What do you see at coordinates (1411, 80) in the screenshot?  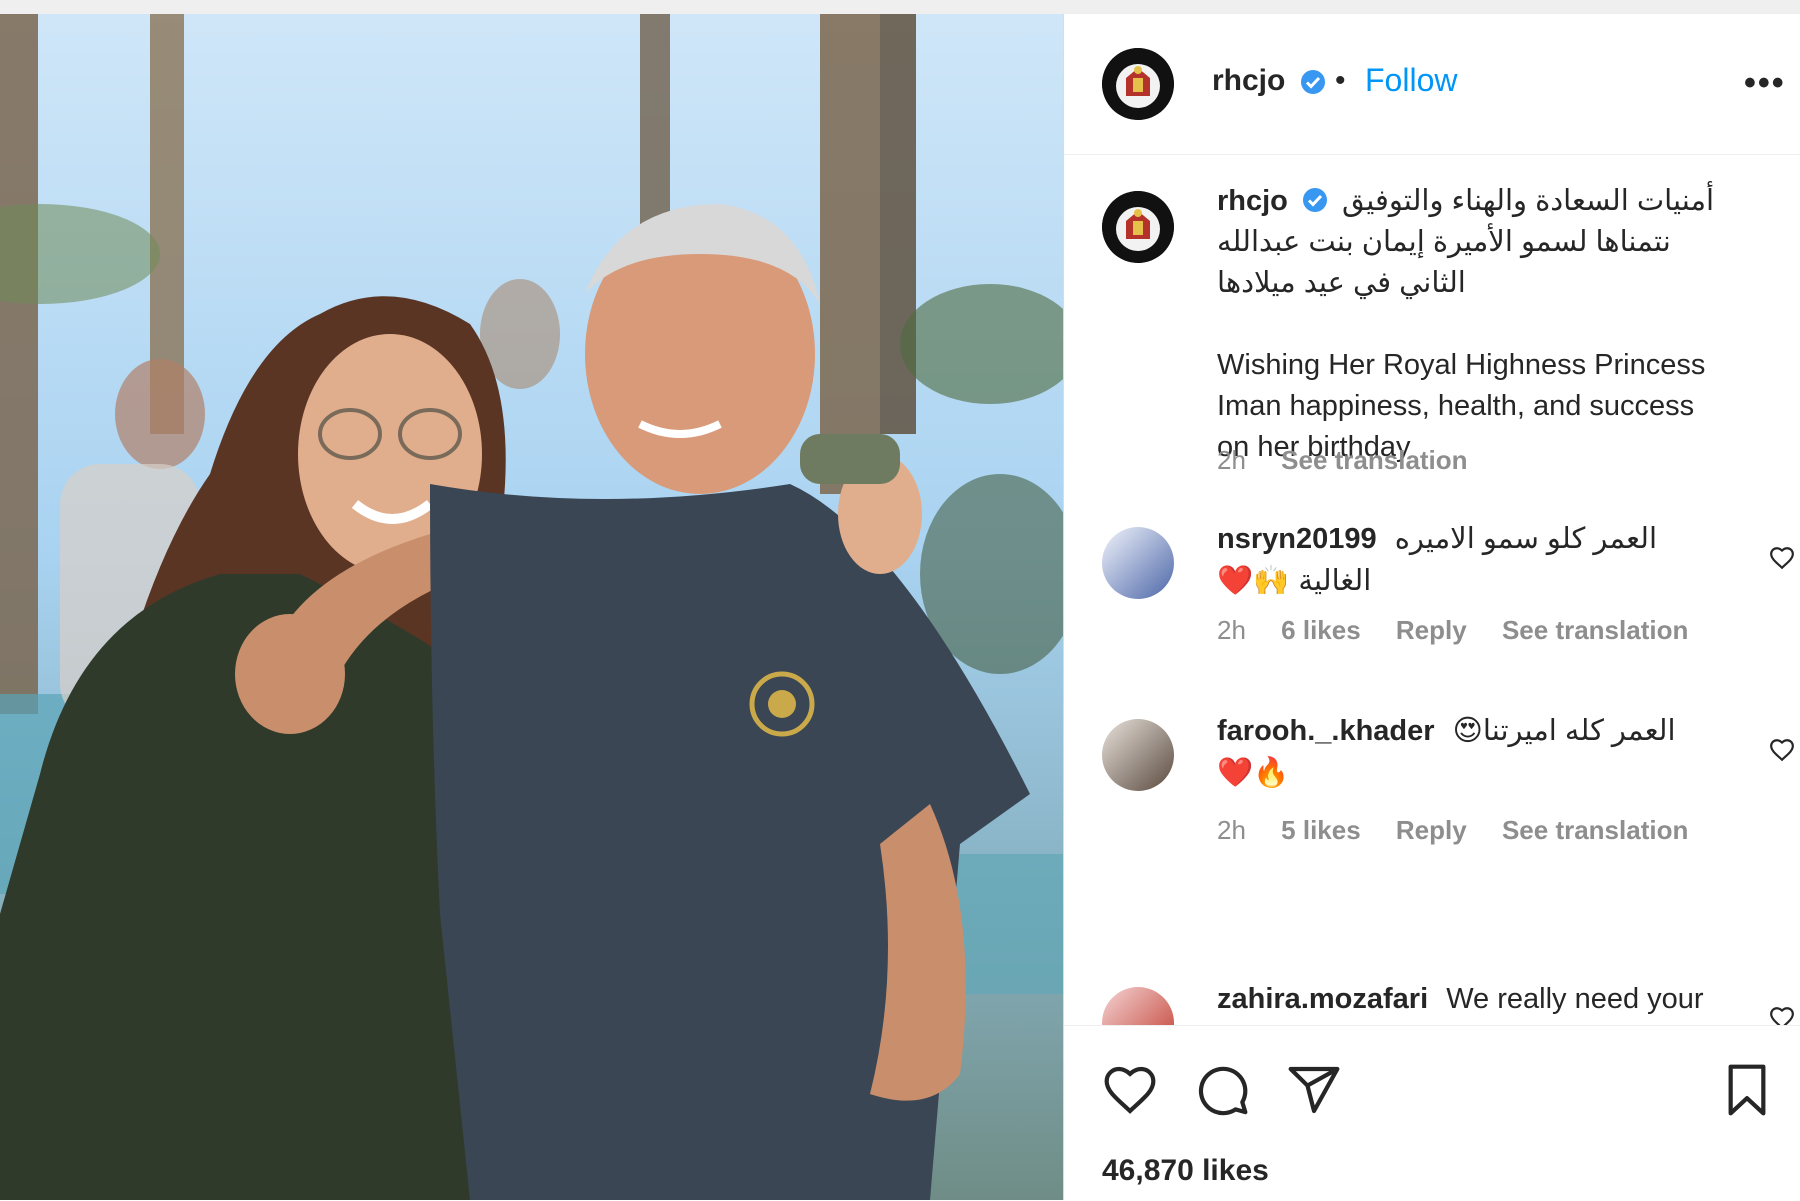 I see `follow-button: Follow` at bounding box center [1411, 80].